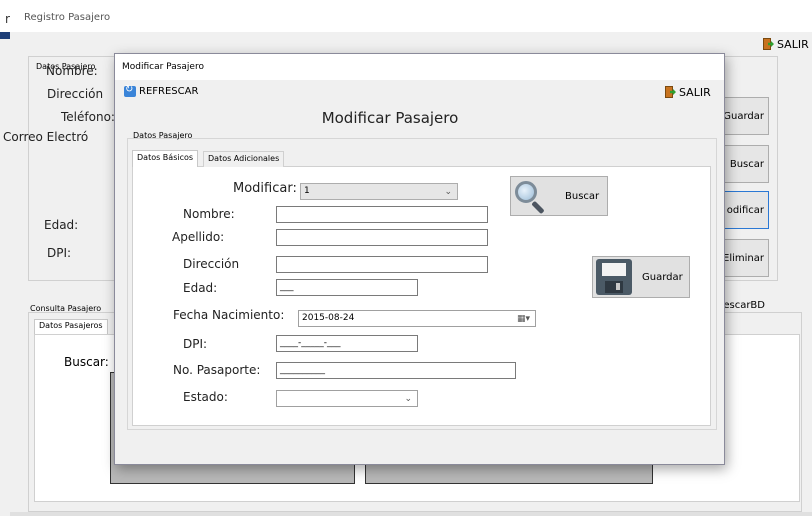 Image resolution: width=812 pixels, height=516 pixels. I want to click on background-buscar-label: Buscar:, so click(86, 362).